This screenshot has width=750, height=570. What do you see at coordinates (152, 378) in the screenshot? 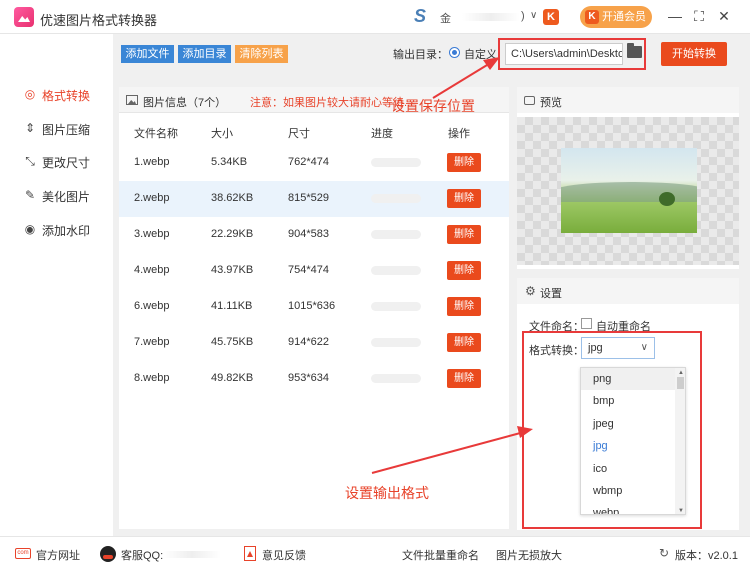
I see `file-name: 8.webp` at bounding box center [152, 378].